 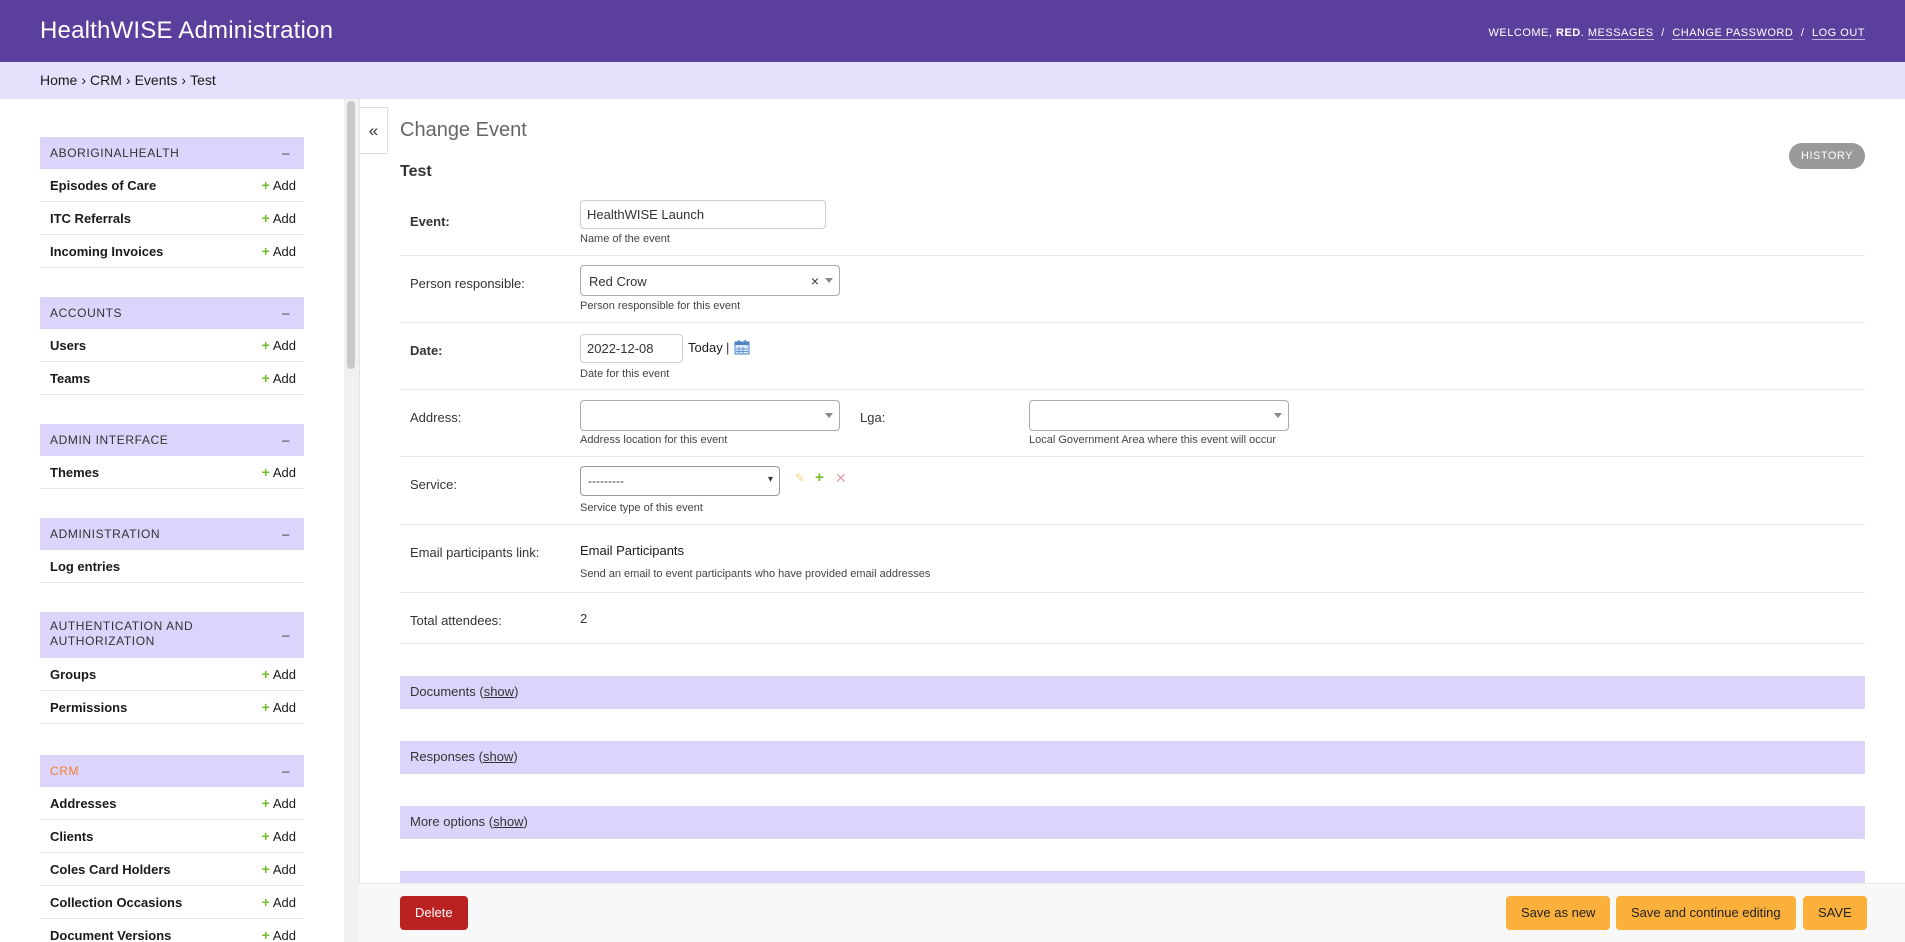 I want to click on help-text: Name of the event, so click(x=625, y=239).